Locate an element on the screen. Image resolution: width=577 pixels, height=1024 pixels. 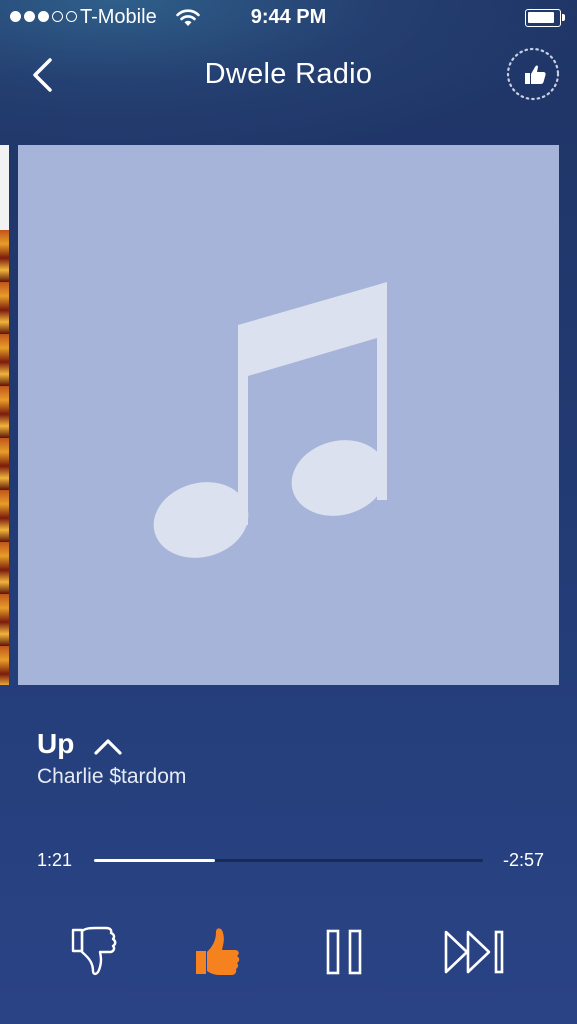
thumbprint-radio-icon is located at coordinates (533, 74).